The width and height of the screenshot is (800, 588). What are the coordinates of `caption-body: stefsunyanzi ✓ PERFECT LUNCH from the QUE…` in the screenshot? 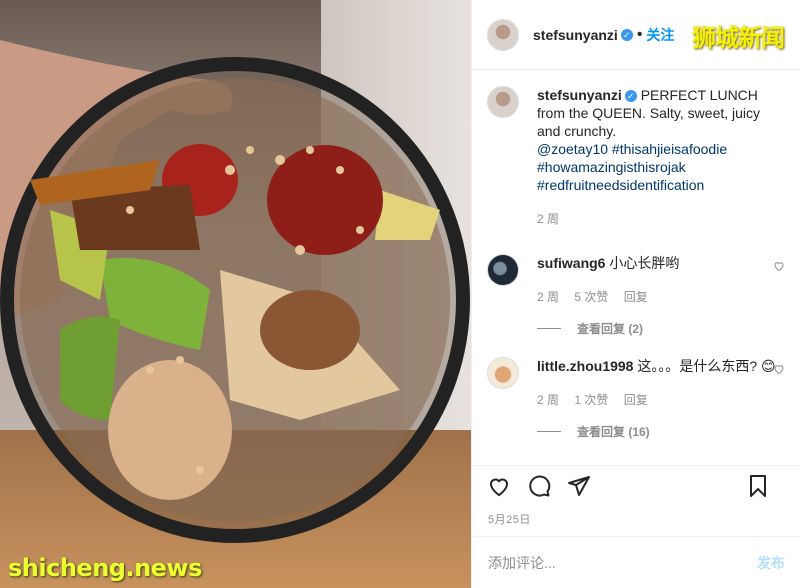 It's located at (661, 157).